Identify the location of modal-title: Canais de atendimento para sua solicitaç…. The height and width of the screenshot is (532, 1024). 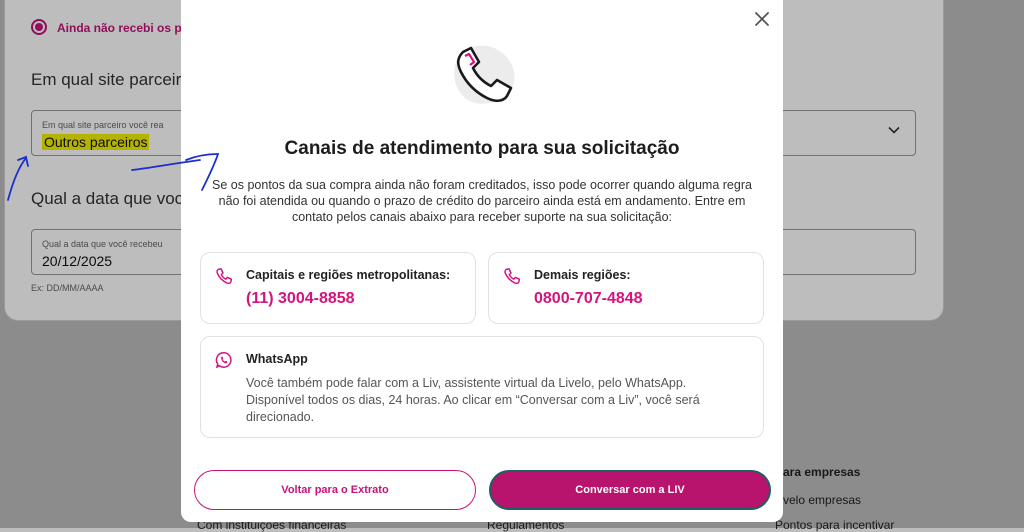
(482, 148).